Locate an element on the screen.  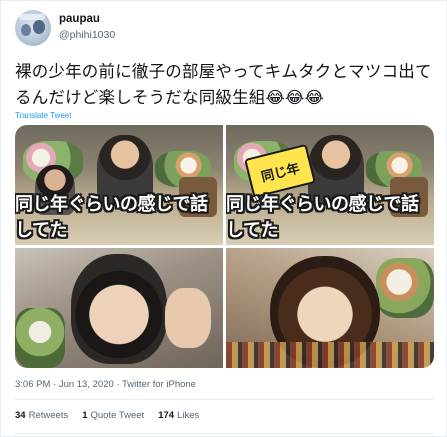
likes-stat: 174 Likes is located at coordinates (178, 415).